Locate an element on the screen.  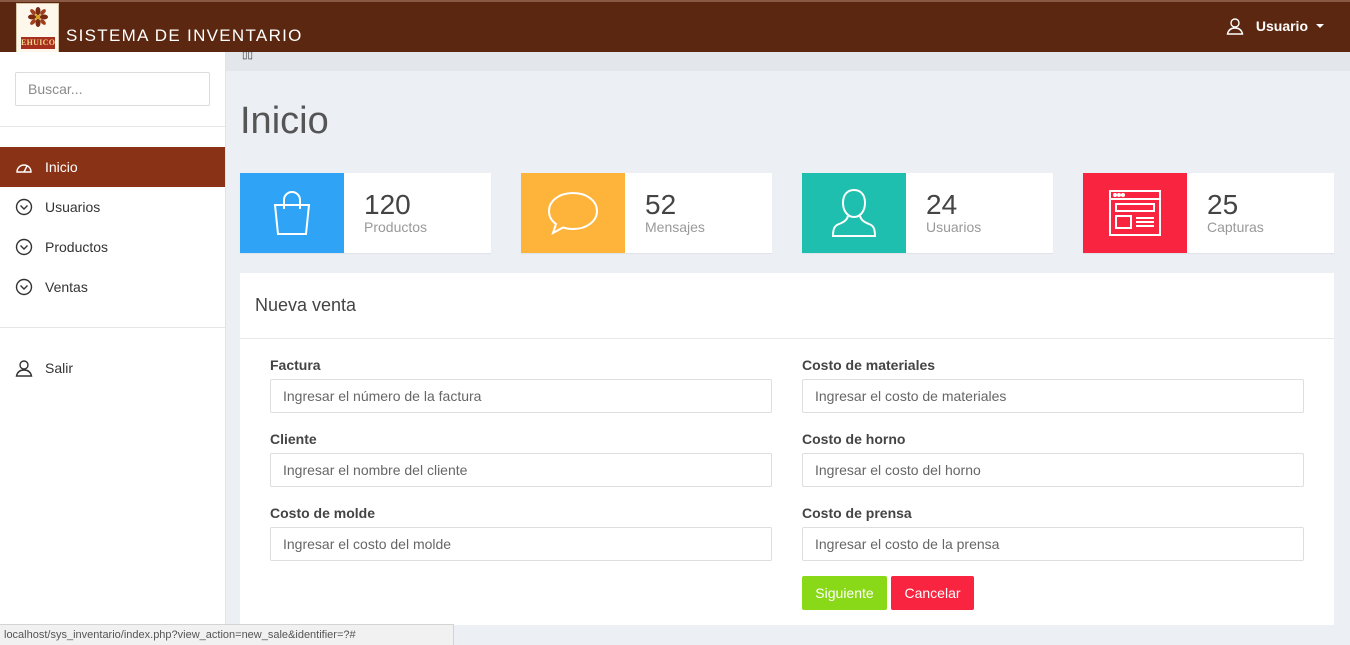
stat-value: 24 is located at coordinates (942, 204).